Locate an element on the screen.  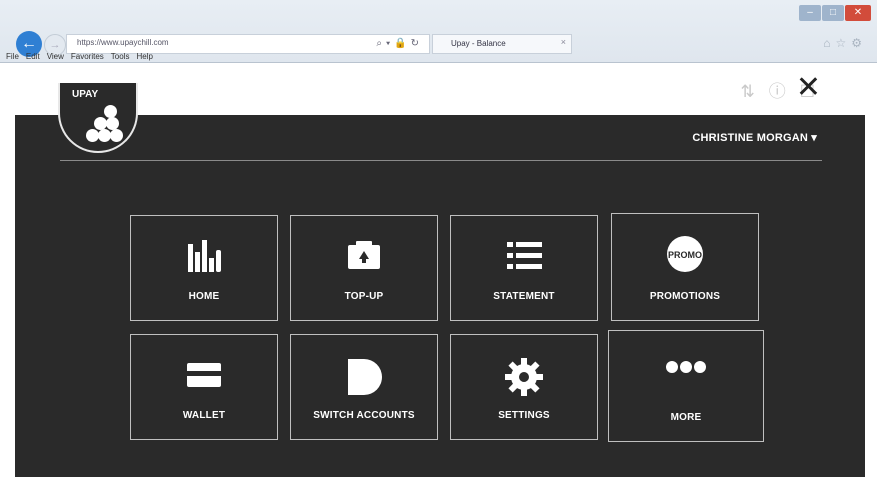
tile-top-up: TOP-UP is located at coordinates (364, 268).